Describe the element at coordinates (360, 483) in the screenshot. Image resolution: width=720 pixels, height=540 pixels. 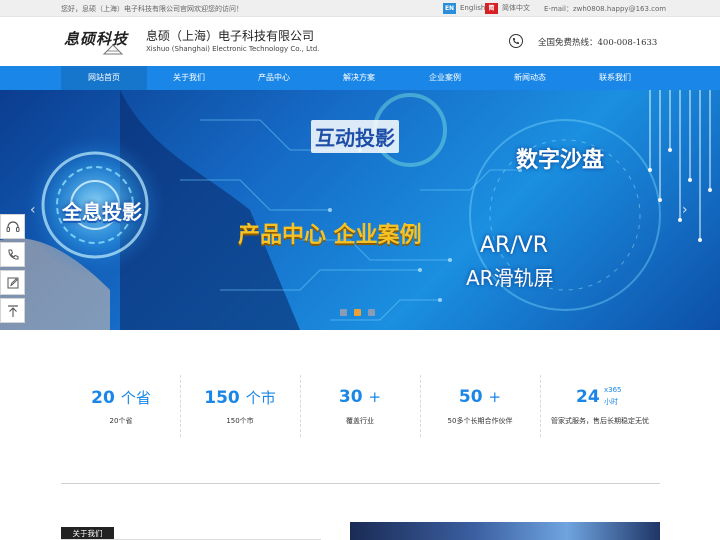
I see `section-divider` at that location.